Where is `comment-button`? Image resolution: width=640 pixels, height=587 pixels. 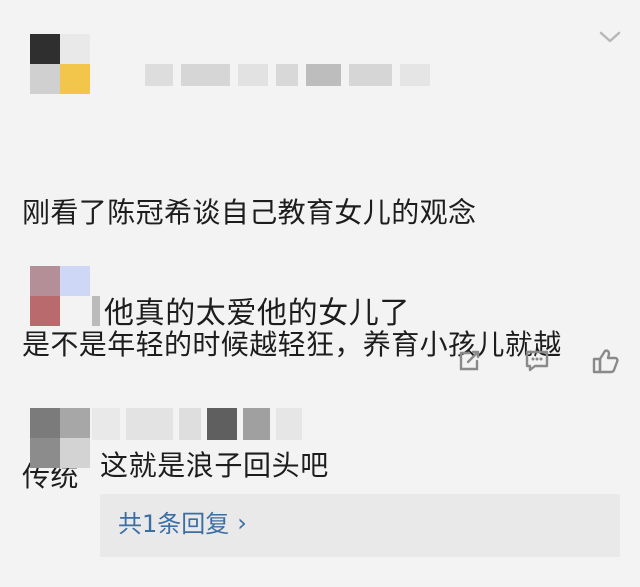 comment-button is located at coordinates (537, 361).